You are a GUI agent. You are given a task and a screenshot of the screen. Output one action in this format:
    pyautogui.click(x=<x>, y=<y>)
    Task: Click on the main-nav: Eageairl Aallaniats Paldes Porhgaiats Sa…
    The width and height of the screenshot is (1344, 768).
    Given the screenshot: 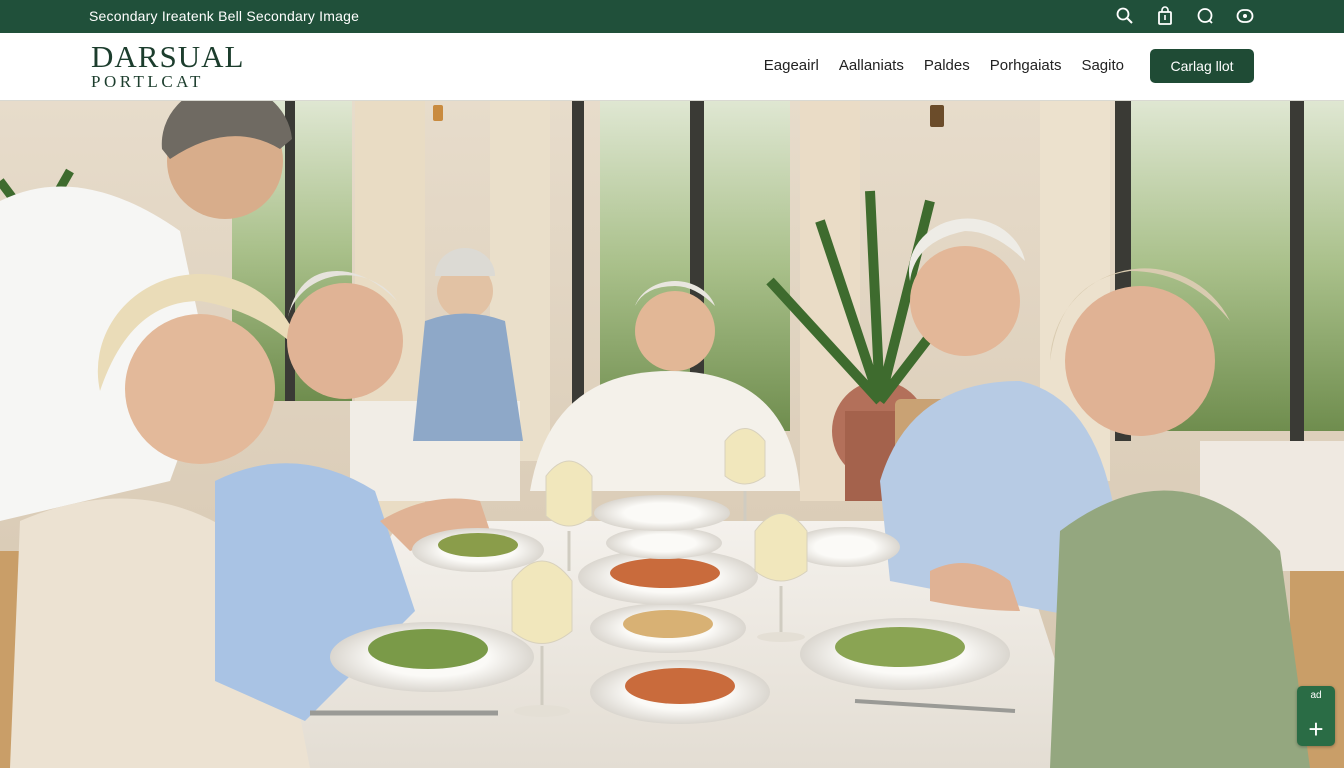 What is the action you would take?
    pyautogui.click(x=944, y=65)
    